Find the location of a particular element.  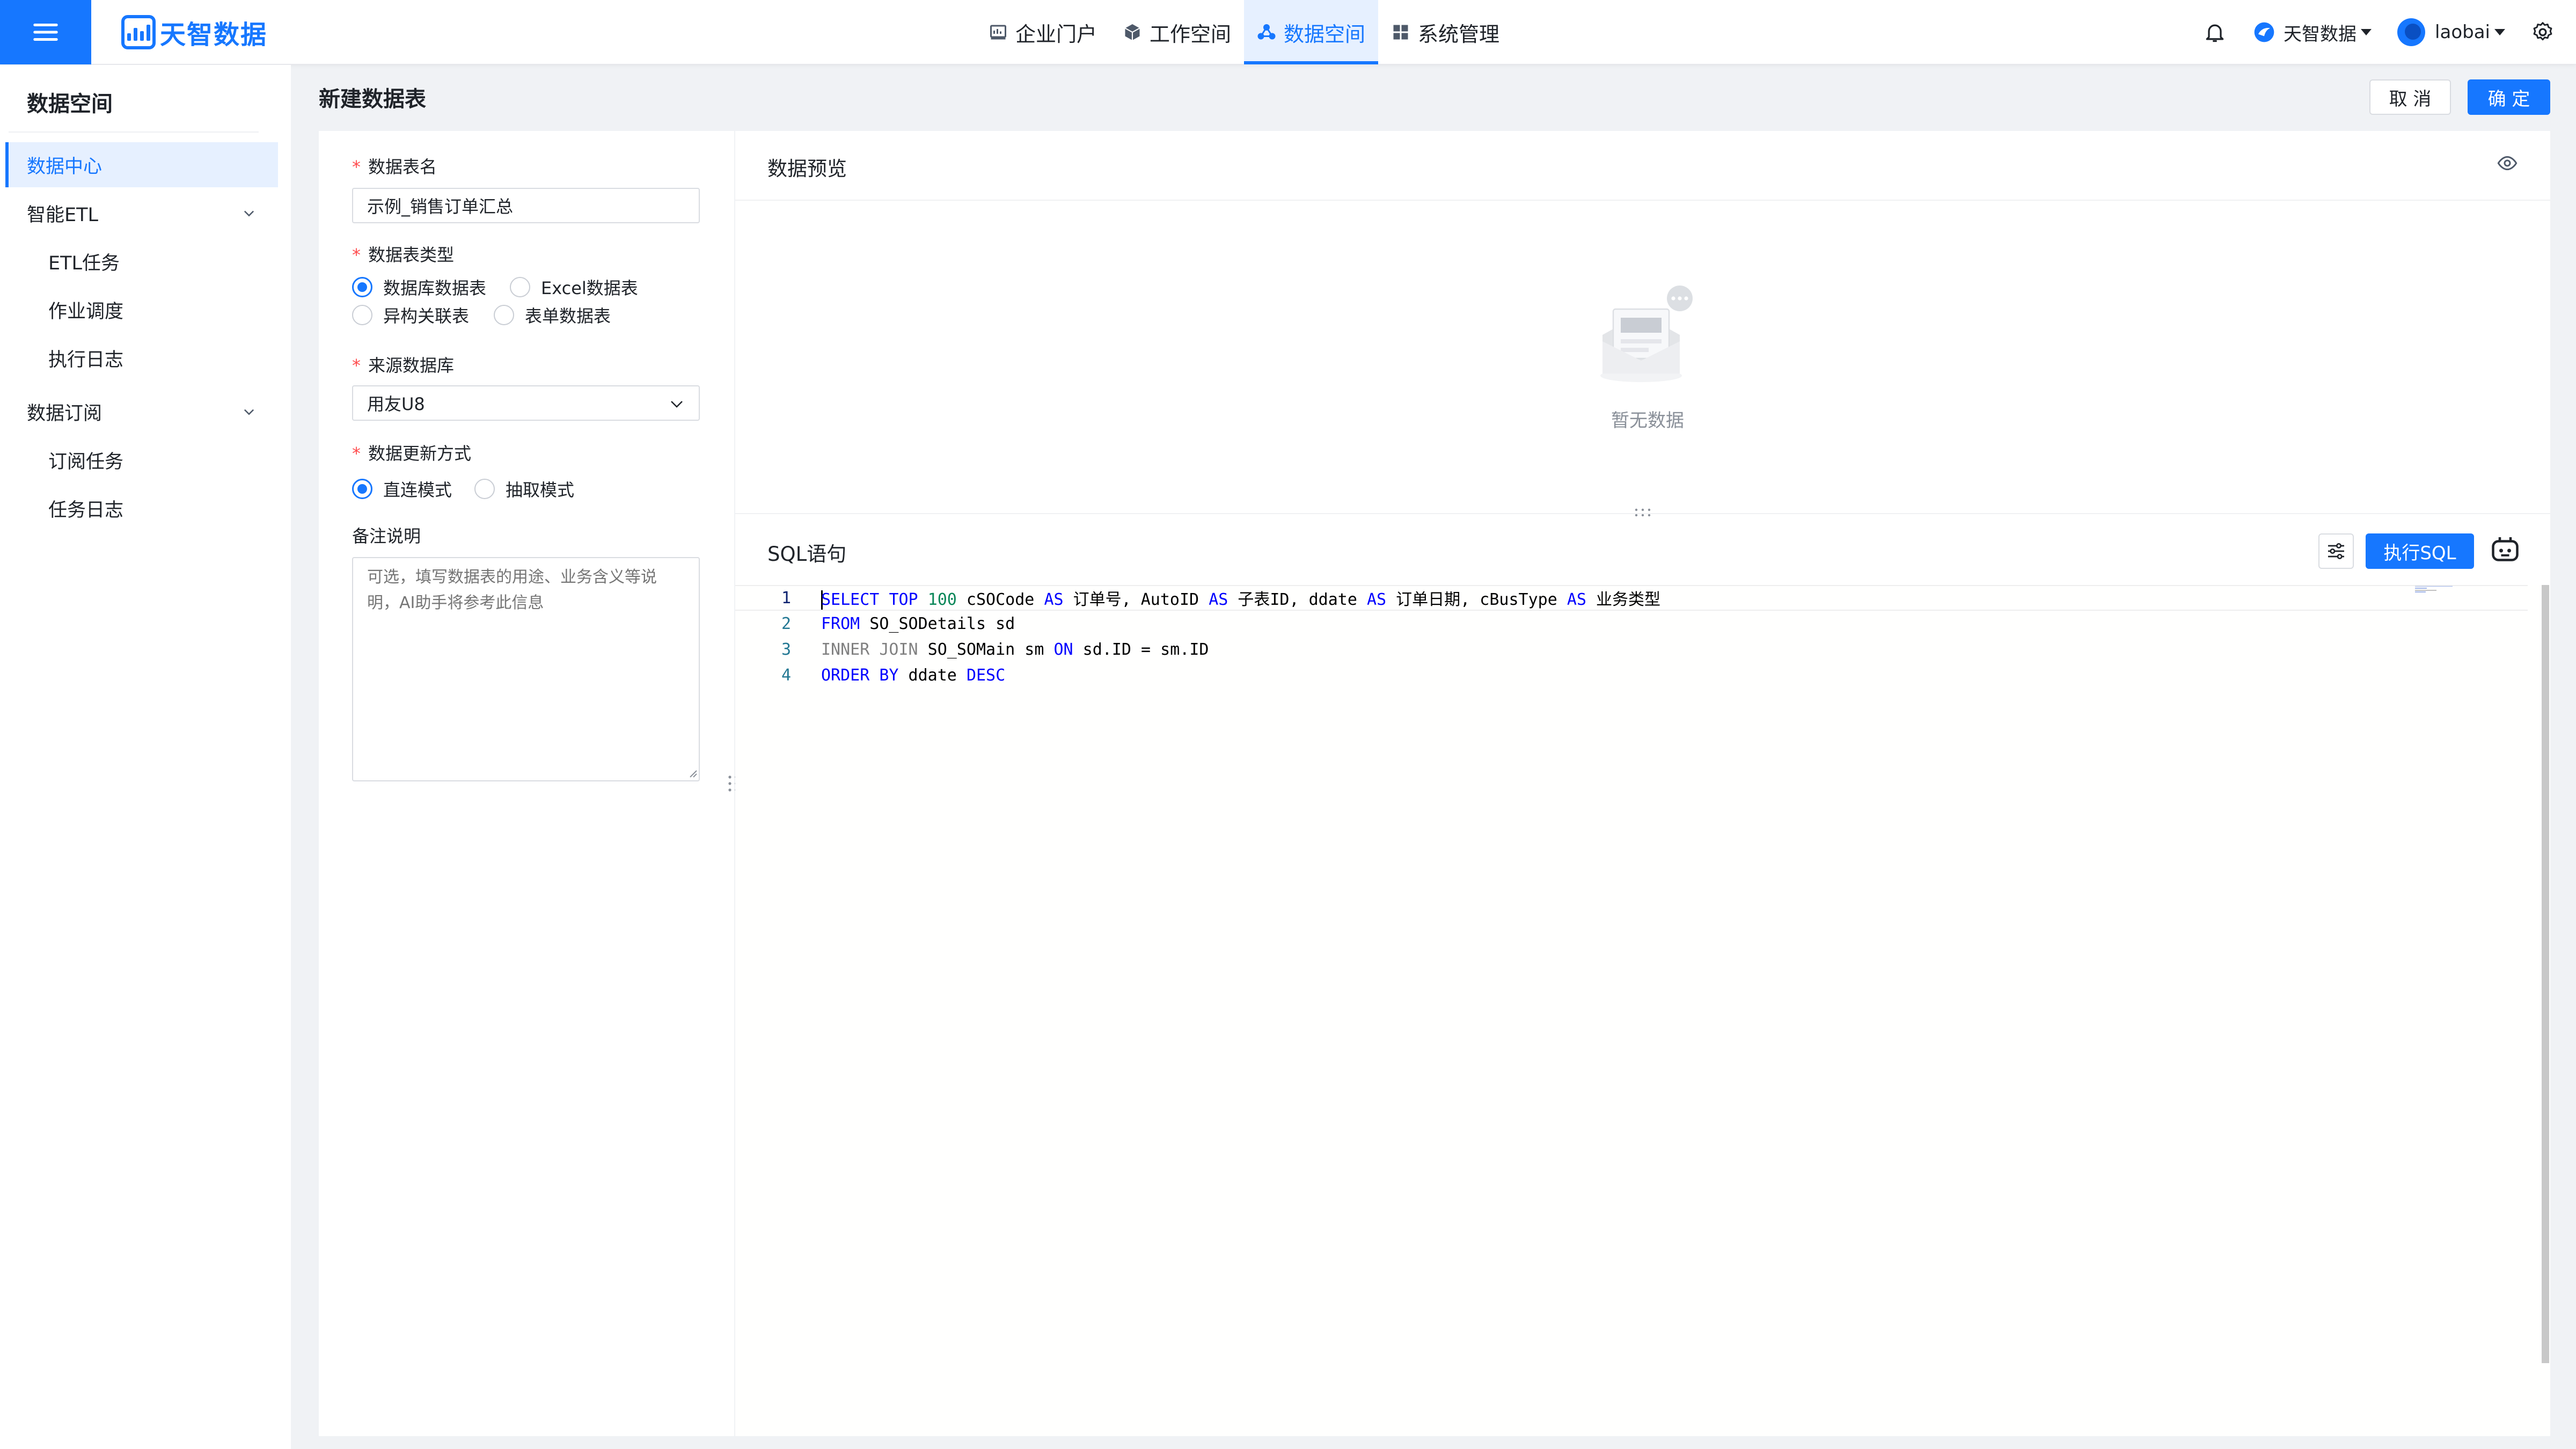

notification-button is located at coordinates (2215, 32).